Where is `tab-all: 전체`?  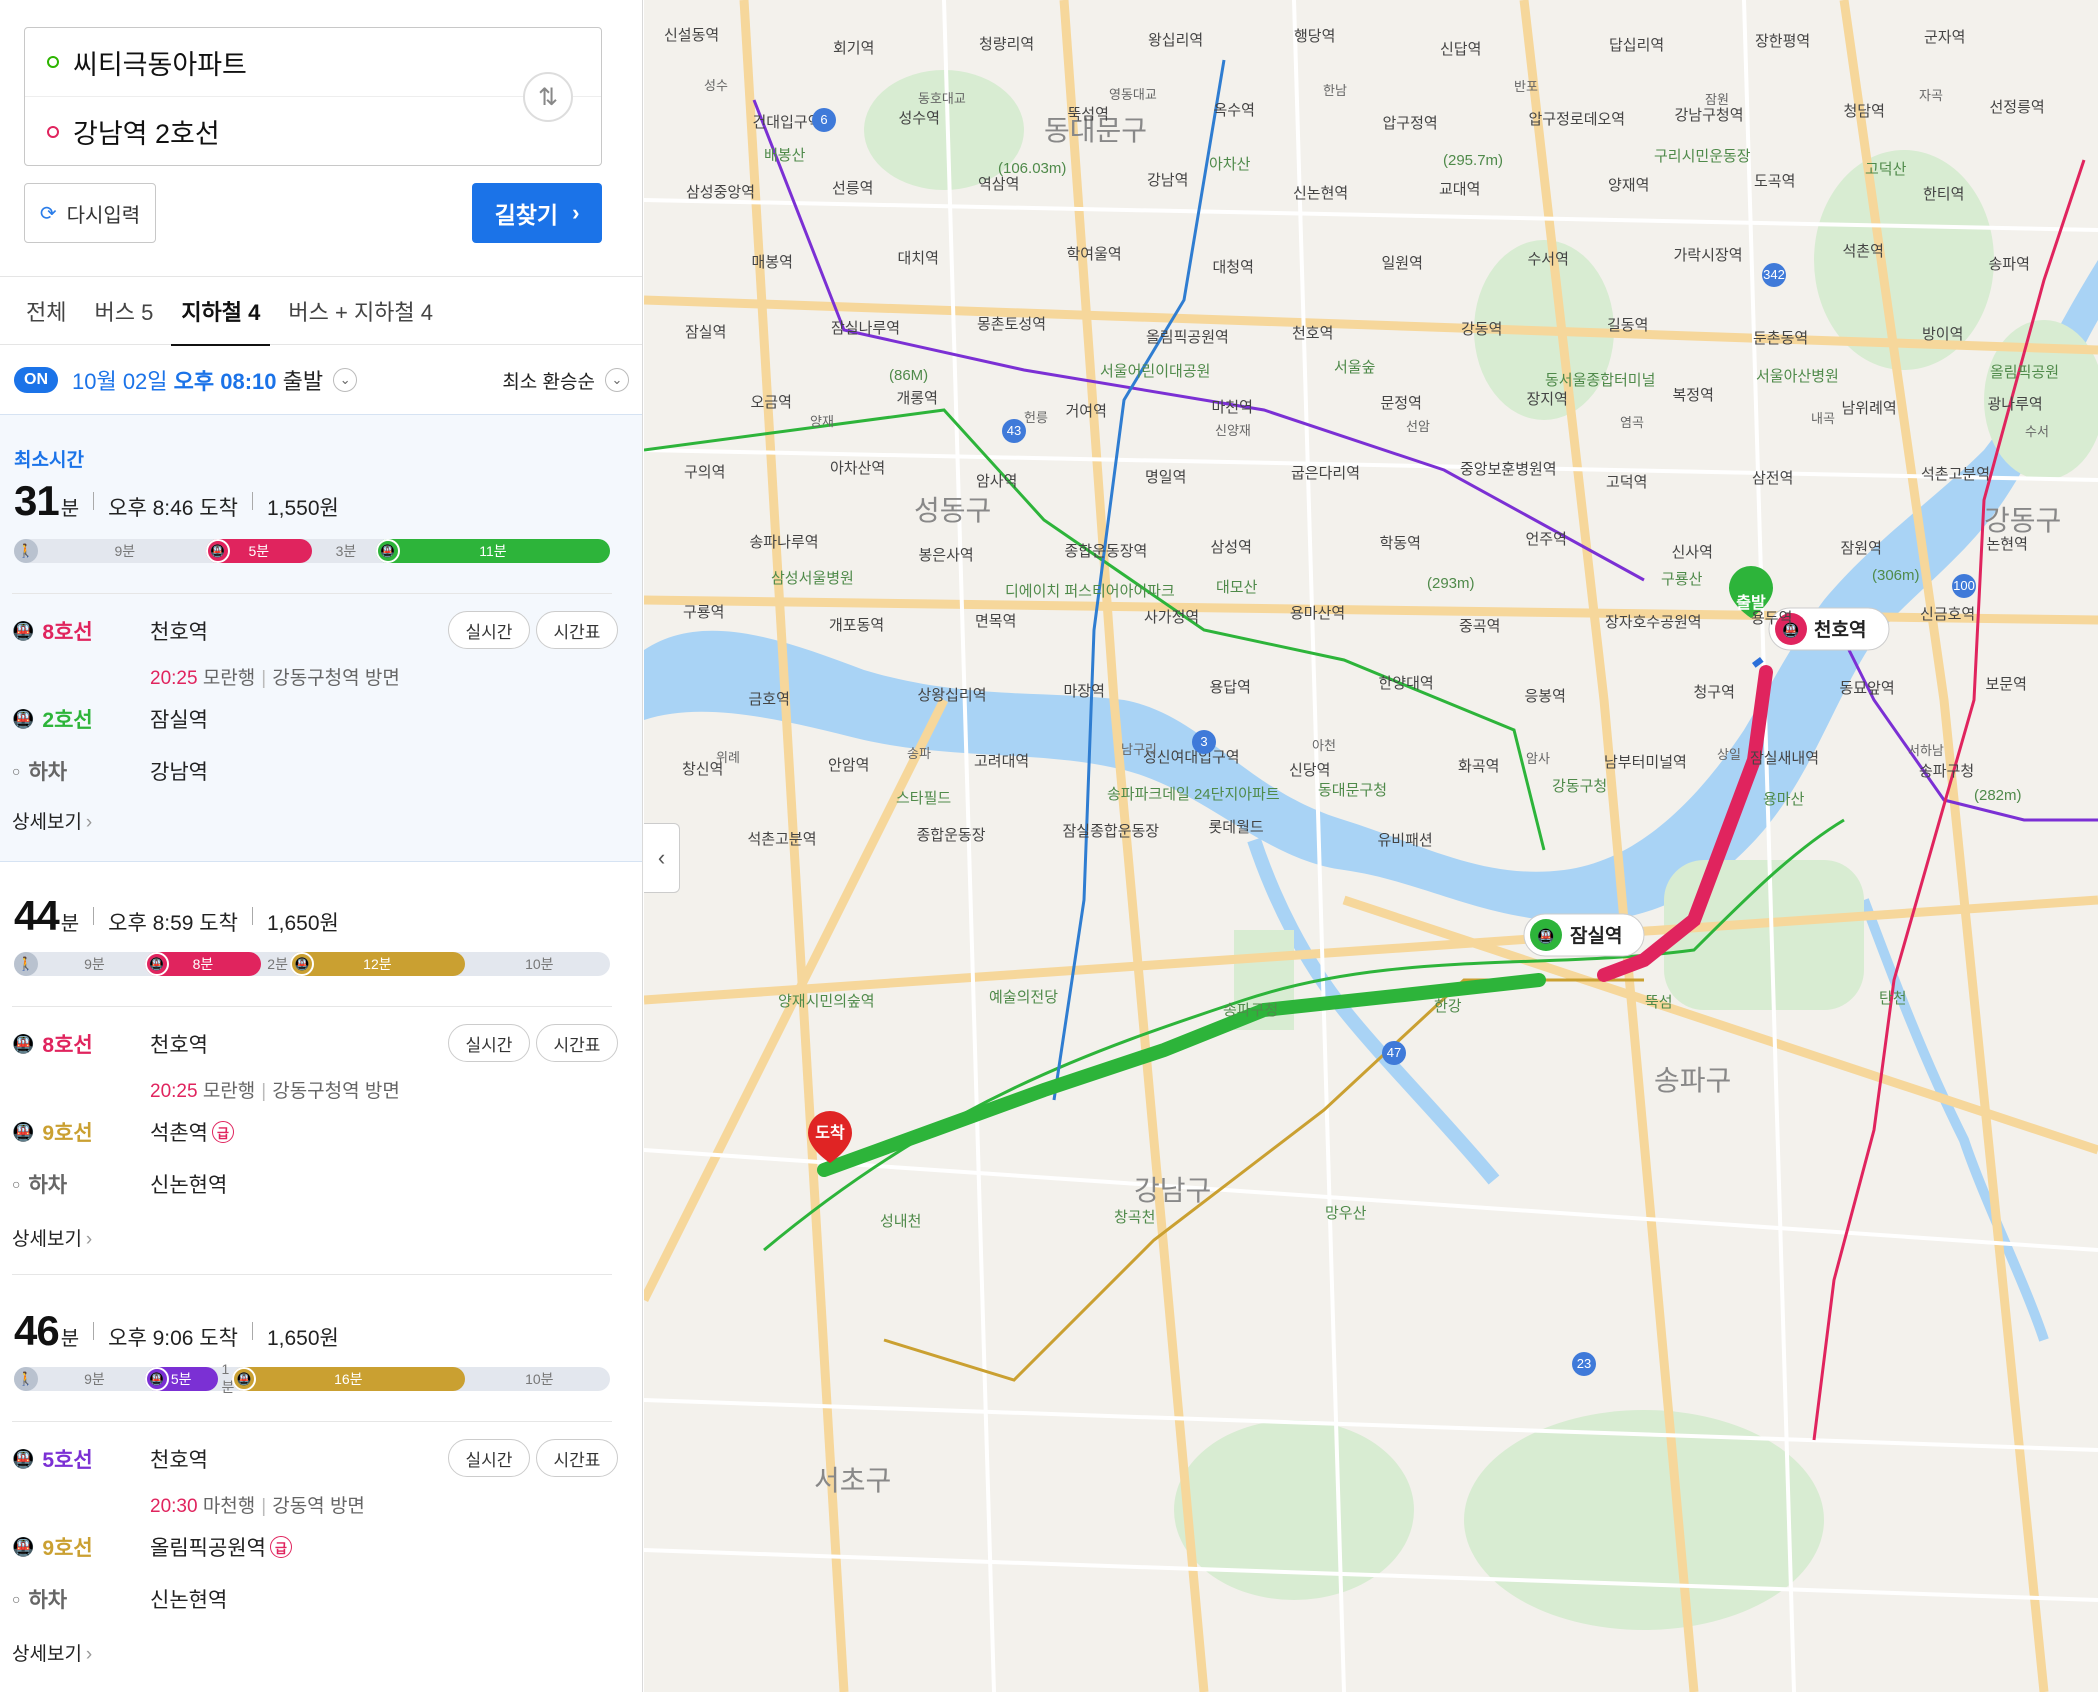
tab-all: 전체 is located at coordinates (46, 311).